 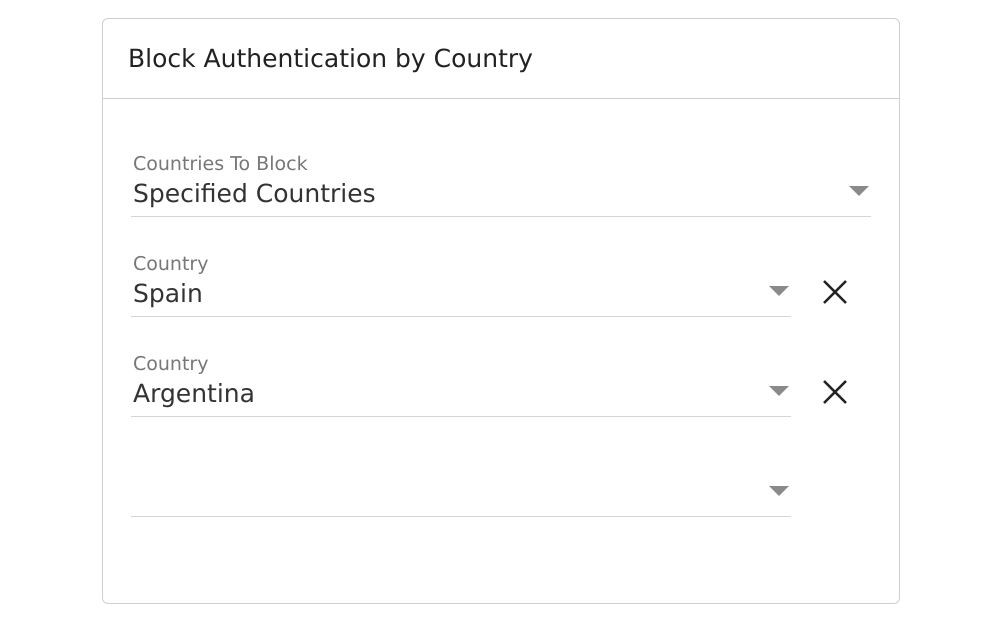 What do you see at coordinates (461, 382) in the screenshot?
I see `select-field: Country Argentina` at bounding box center [461, 382].